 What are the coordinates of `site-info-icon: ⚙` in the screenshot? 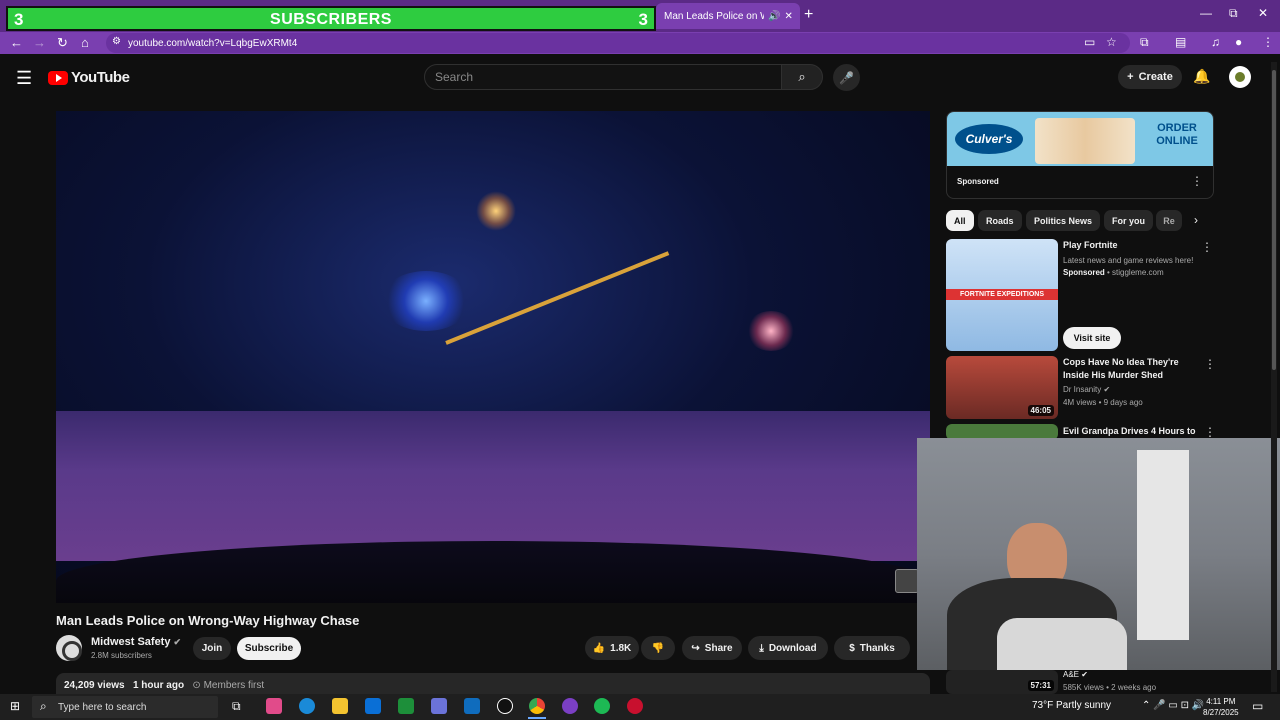 It's located at (116, 41).